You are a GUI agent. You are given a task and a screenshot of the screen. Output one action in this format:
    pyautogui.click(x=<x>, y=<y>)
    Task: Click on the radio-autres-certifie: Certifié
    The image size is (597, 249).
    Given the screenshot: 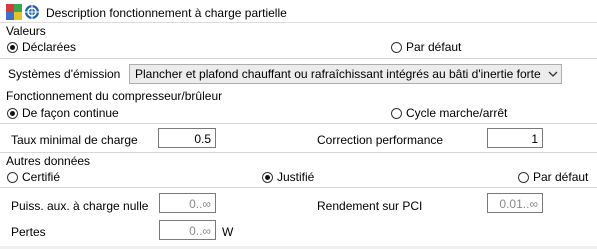 What is the action you would take?
    pyautogui.click(x=33, y=177)
    